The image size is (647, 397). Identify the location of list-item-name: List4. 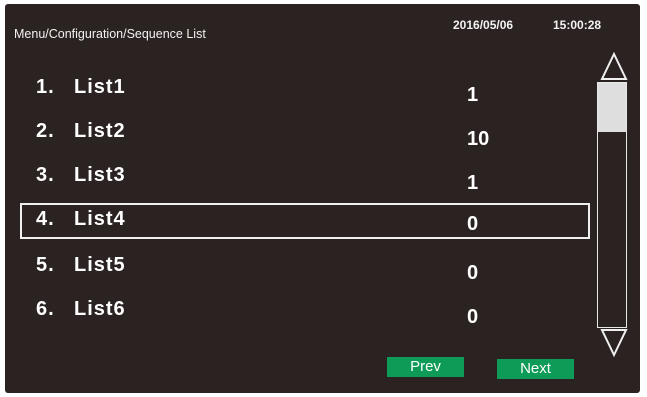
(100, 219).